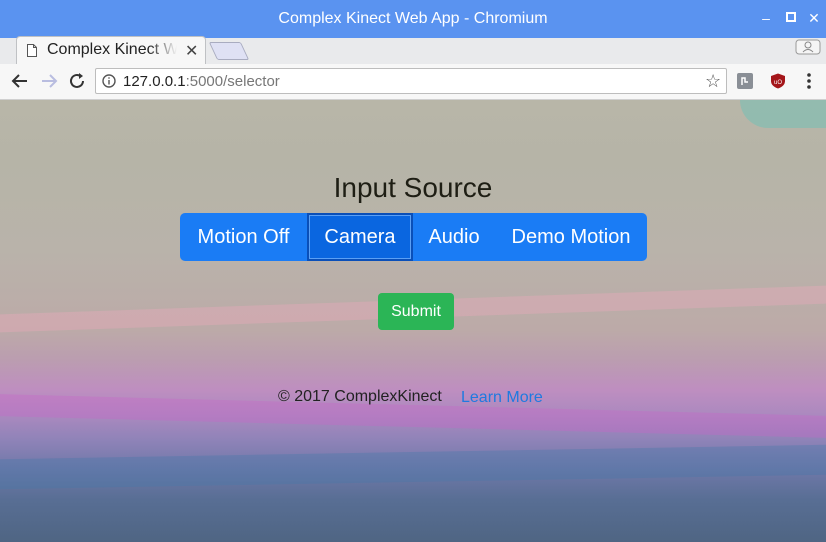  What do you see at coordinates (713, 81) in the screenshot?
I see `bookmark-star-icon: ☆` at bounding box center [713, 81].